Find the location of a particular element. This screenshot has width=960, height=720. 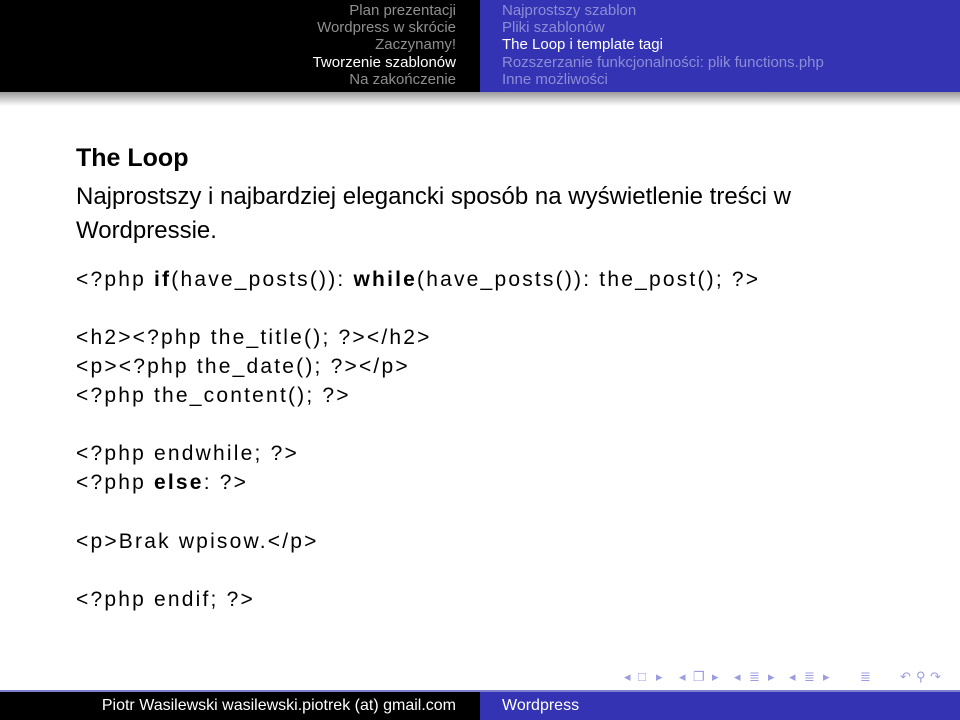

frame-next-icon: ▸ is located at coordinates (659, 677).